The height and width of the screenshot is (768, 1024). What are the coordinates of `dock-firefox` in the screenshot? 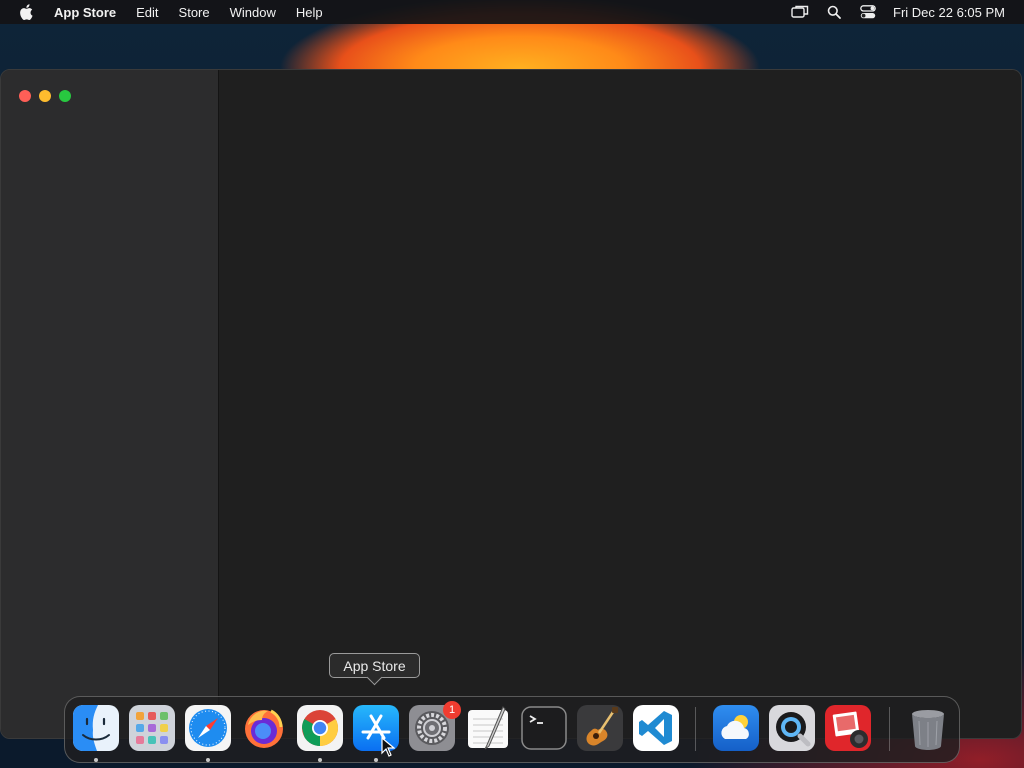 It's located at (264, 728).